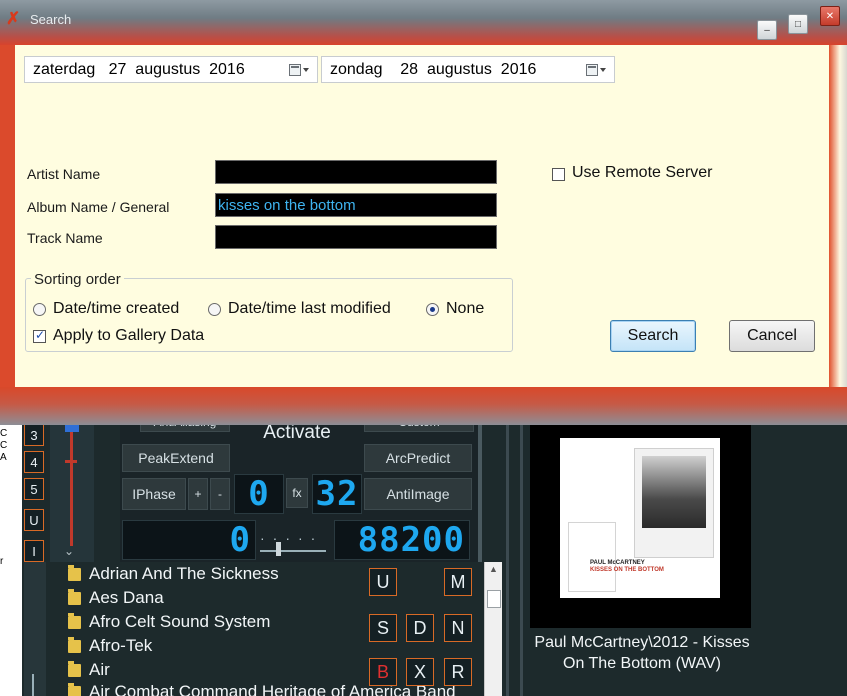 The image size is (847, 696). I want to click on tree-scrollbar: ▲, so click(493, 629).